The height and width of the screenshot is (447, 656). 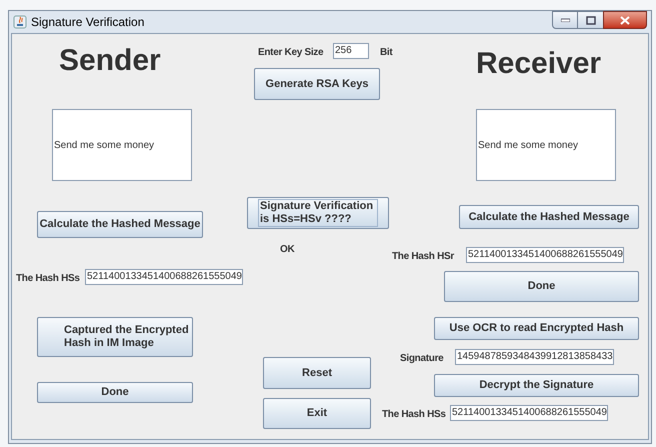 I want to click on maximize-button, so click(x=590, y=20).